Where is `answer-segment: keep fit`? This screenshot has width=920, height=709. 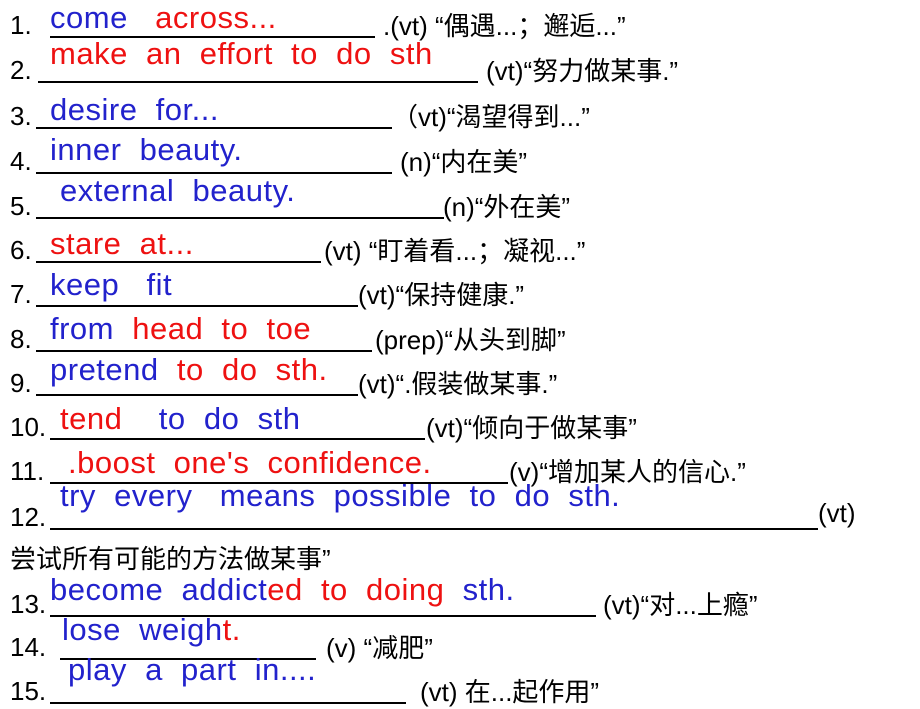 answer-segment: keep fit is located at coordinates (111, 284).